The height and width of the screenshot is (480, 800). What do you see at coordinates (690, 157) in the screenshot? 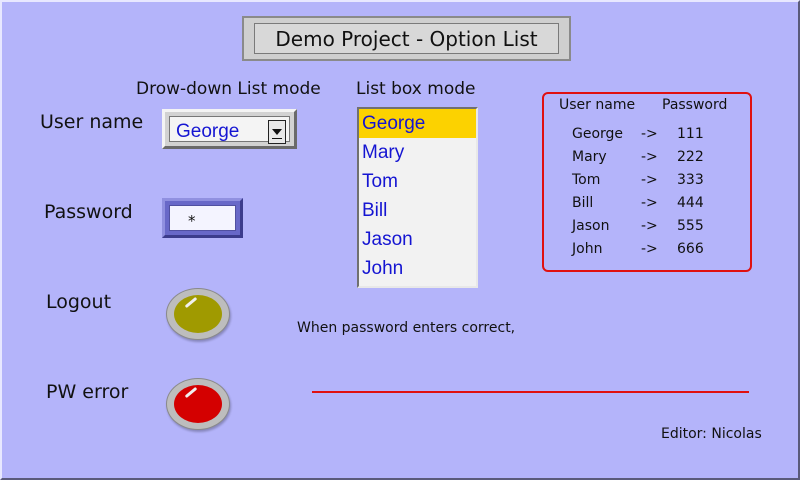
I see `table-cell-password: 222` at bounding box center [690, 157].